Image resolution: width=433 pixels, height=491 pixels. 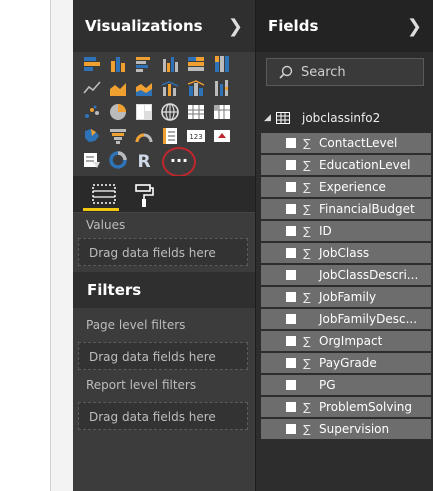 I want to click on card-icon: 123, so click(x=196, y=136).